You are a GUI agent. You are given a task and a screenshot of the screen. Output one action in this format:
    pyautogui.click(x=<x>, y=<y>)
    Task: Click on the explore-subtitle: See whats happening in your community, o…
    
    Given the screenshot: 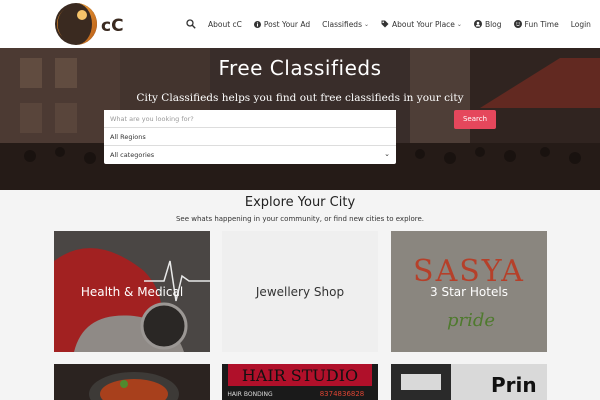 What is the action you would take?
    pyautogui.click(x=299, y=219)
    